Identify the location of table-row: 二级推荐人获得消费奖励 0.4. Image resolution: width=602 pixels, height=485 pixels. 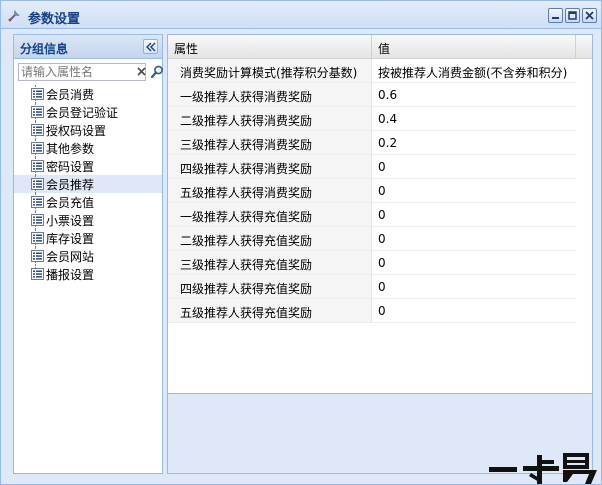
(372, 119).